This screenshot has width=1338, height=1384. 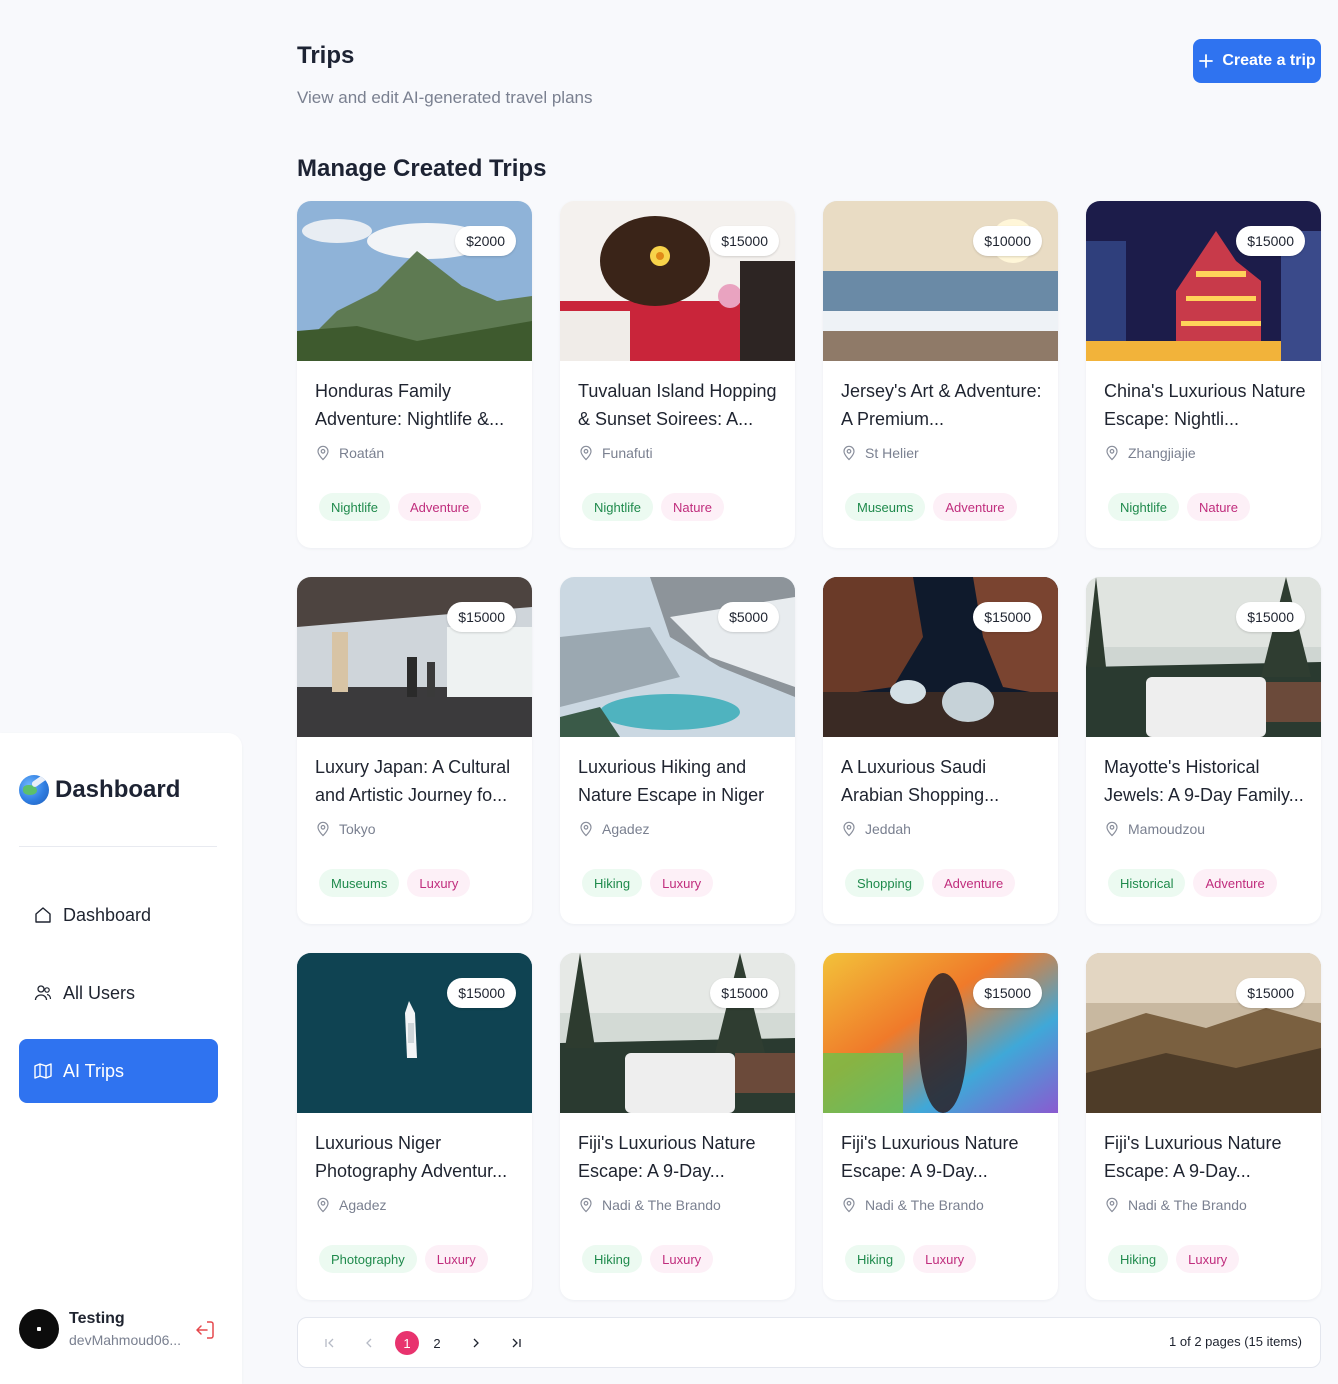 What do you see at coordinates (445, 97) in the screenshot?
I see `page-subtitle: View and edit AI-generated travel plans` at bounding box center [445, 97].